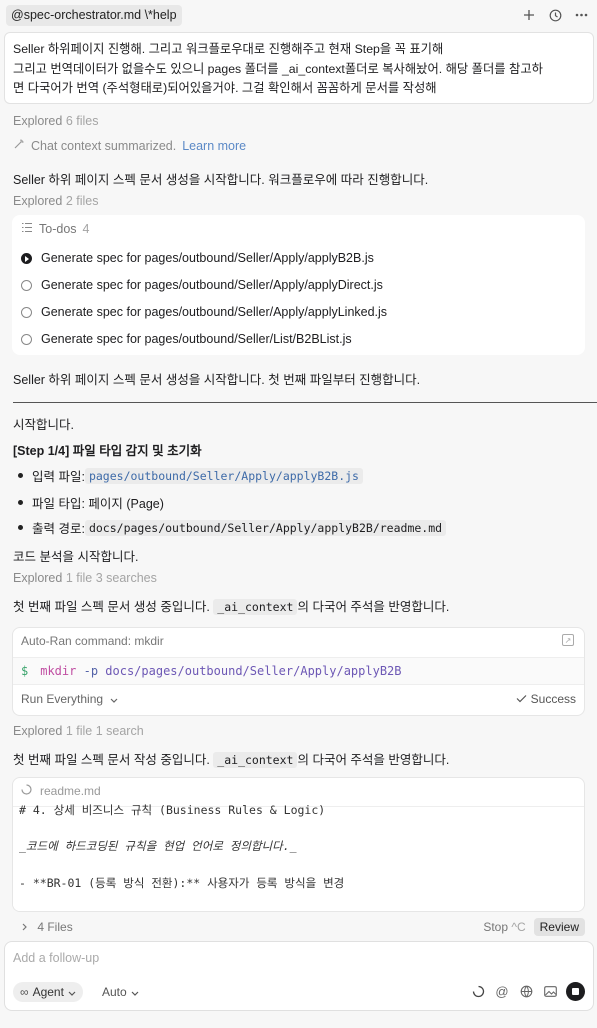  Describe the element at coordinates (111, 607) in the screenshot. I see `message-text: 첫 번째 파일 스펙 문서 생성 중입니다.` at that location.